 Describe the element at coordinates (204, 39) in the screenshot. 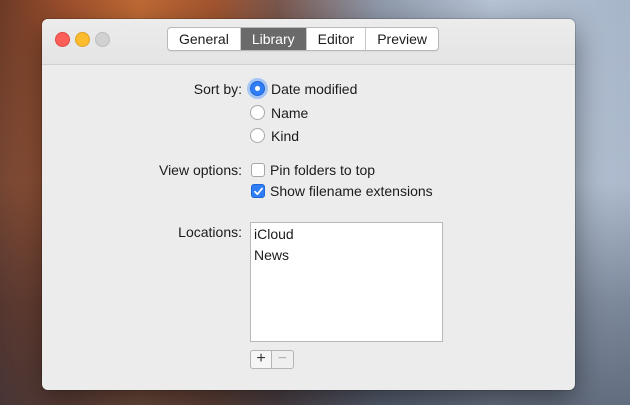

I see `tab-general: General` at that location.